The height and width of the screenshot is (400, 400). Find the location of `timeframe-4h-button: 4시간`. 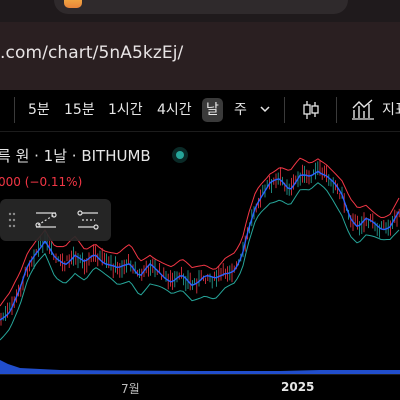

timeframe-4h-button: 4시간 is located at coordinates (174, 110).